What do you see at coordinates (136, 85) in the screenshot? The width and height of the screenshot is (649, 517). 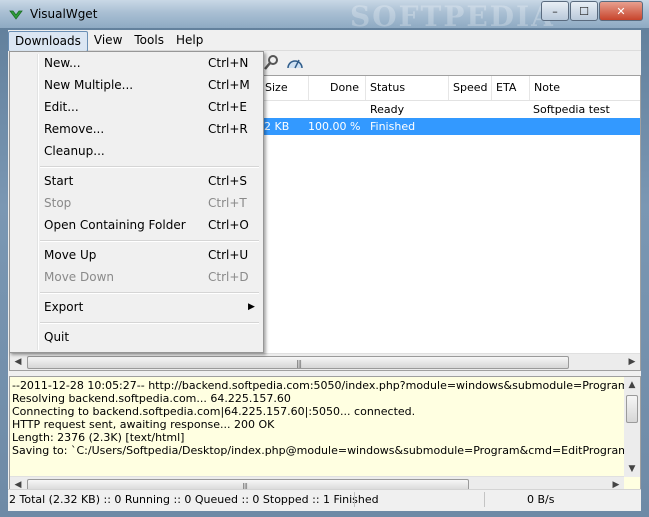 I see `menu-item-new-multiple: New Multiple... Ctrl+M` at bounding box center [136, 85].